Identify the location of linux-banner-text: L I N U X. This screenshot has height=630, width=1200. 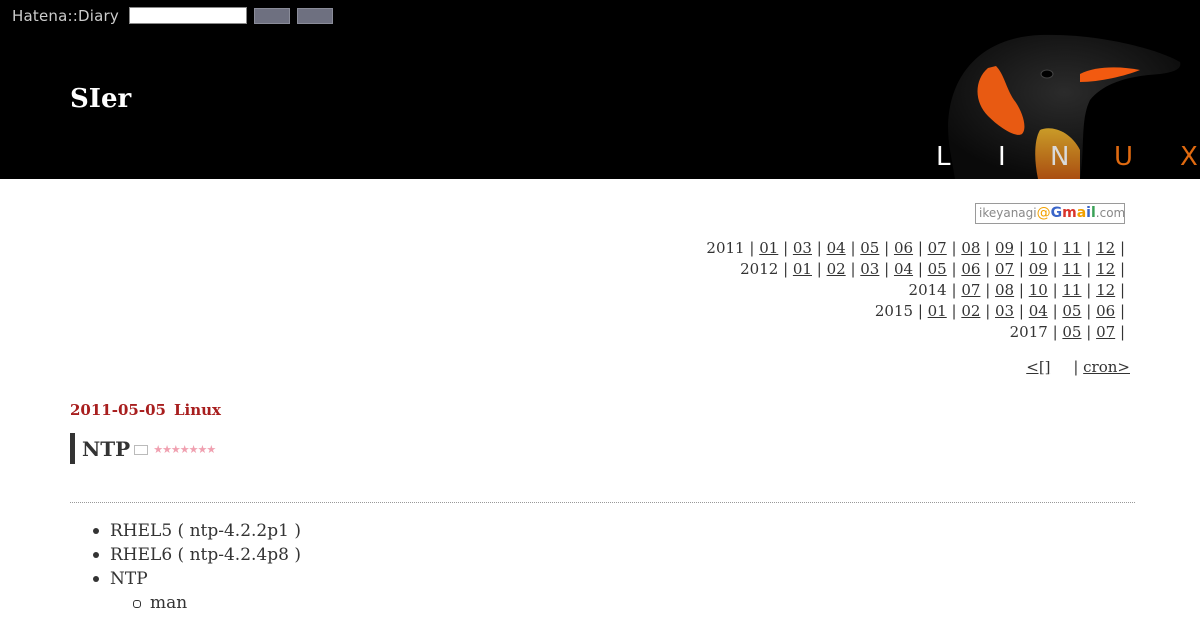
(1067, 160).